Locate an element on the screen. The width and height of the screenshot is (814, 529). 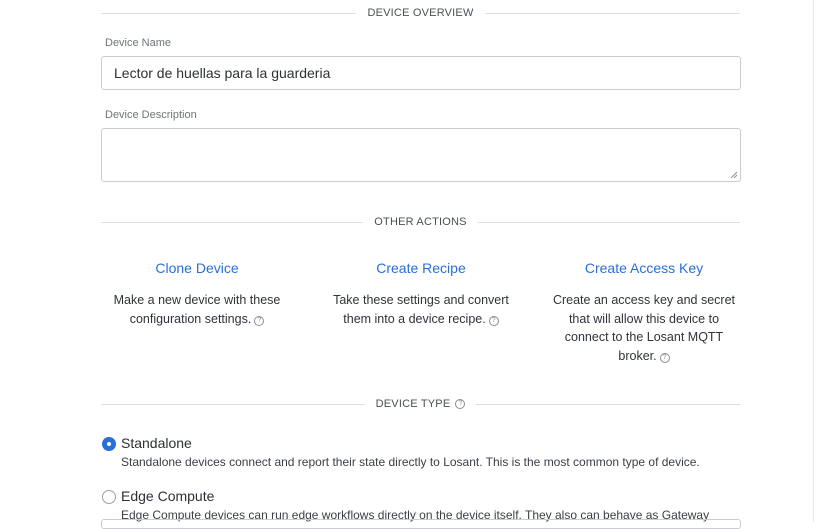
create-recipe-desc-text: them into a device recipe. is located at coordinates (414, 318).